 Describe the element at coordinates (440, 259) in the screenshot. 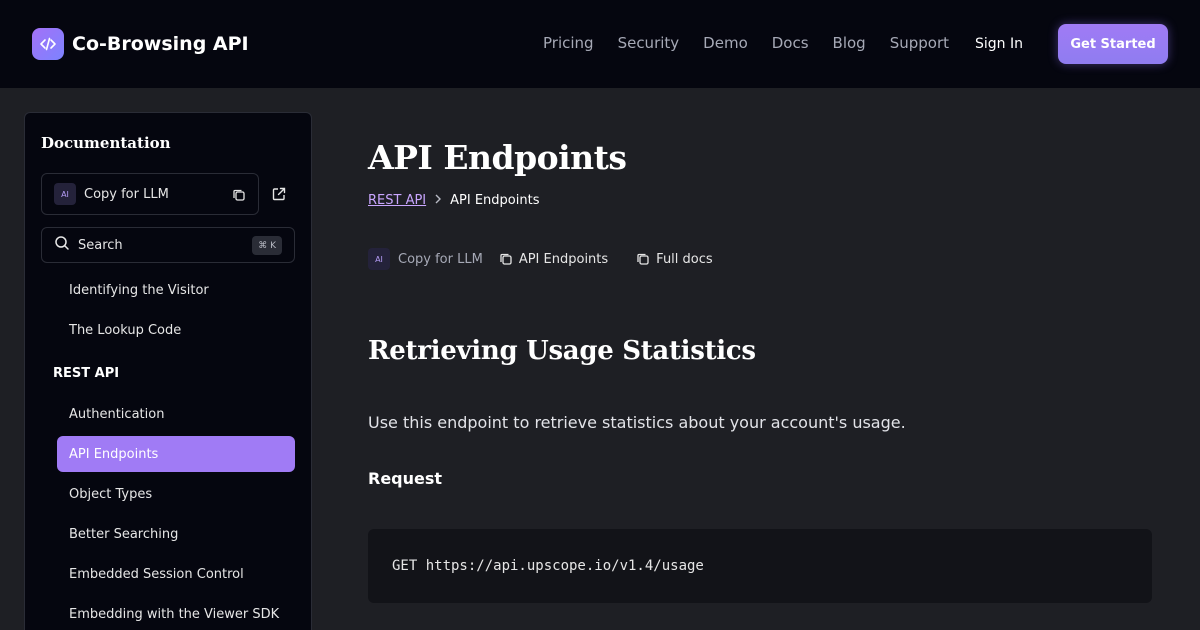

I see `copy-for-llm-text: Copy for LLM` at that location.